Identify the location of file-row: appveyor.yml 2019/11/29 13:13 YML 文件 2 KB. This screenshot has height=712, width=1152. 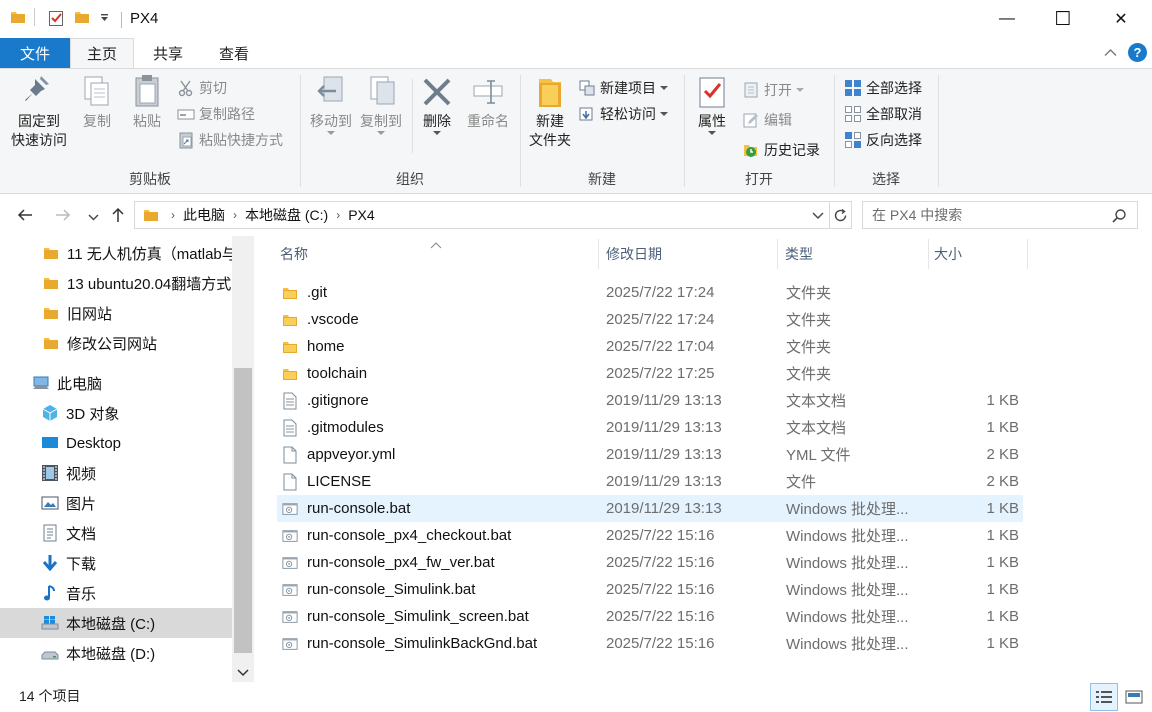
(650, 454).